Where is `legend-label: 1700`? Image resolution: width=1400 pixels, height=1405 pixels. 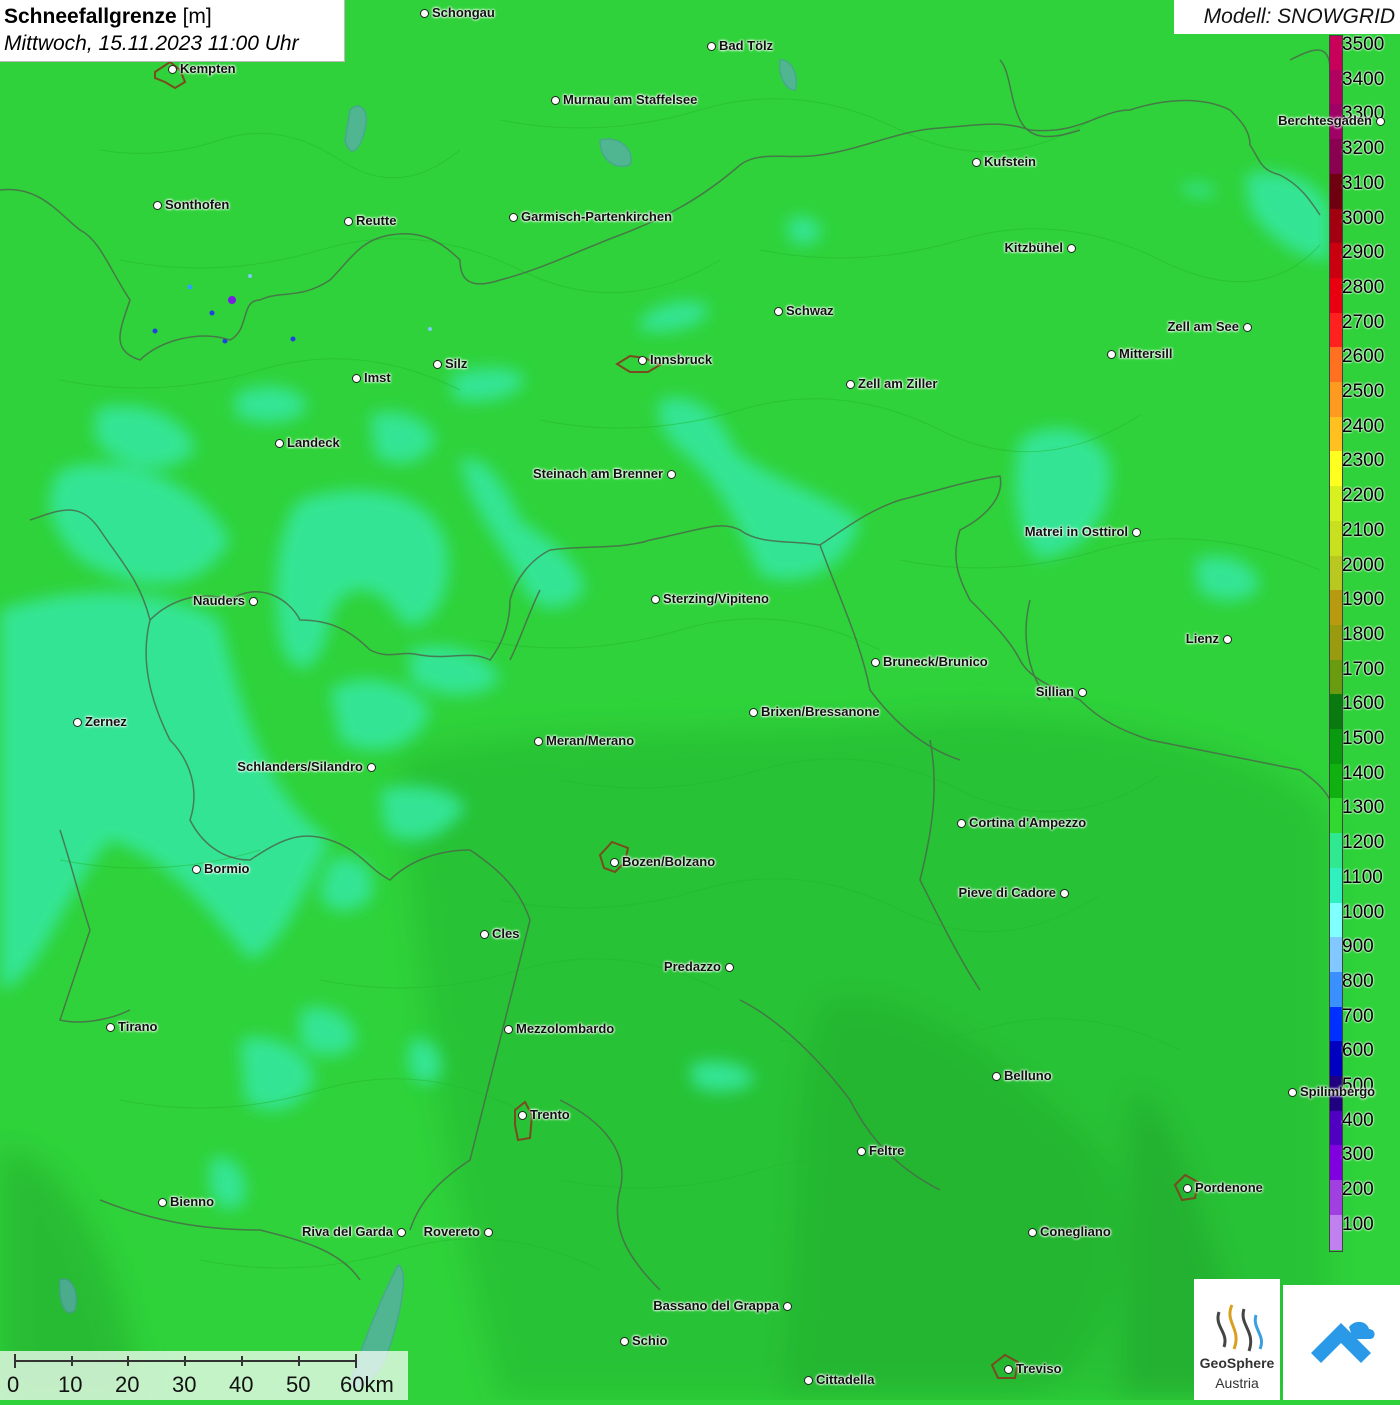 legend-label: 1700 is located at coordinates (1363, 669).